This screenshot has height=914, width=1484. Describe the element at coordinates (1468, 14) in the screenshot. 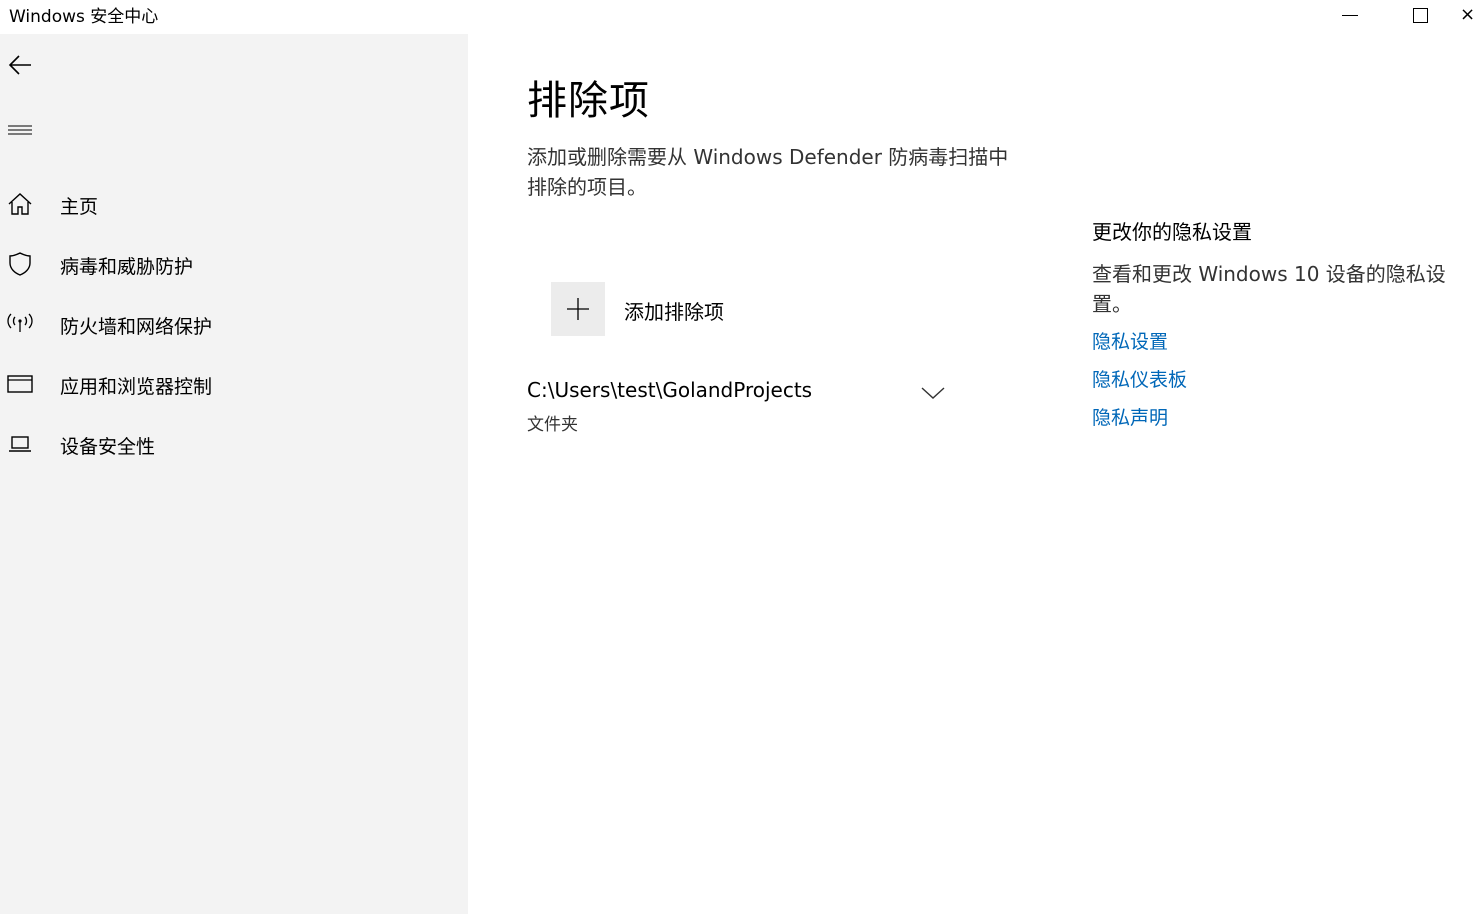

I see `close-icon: ×` at that location.